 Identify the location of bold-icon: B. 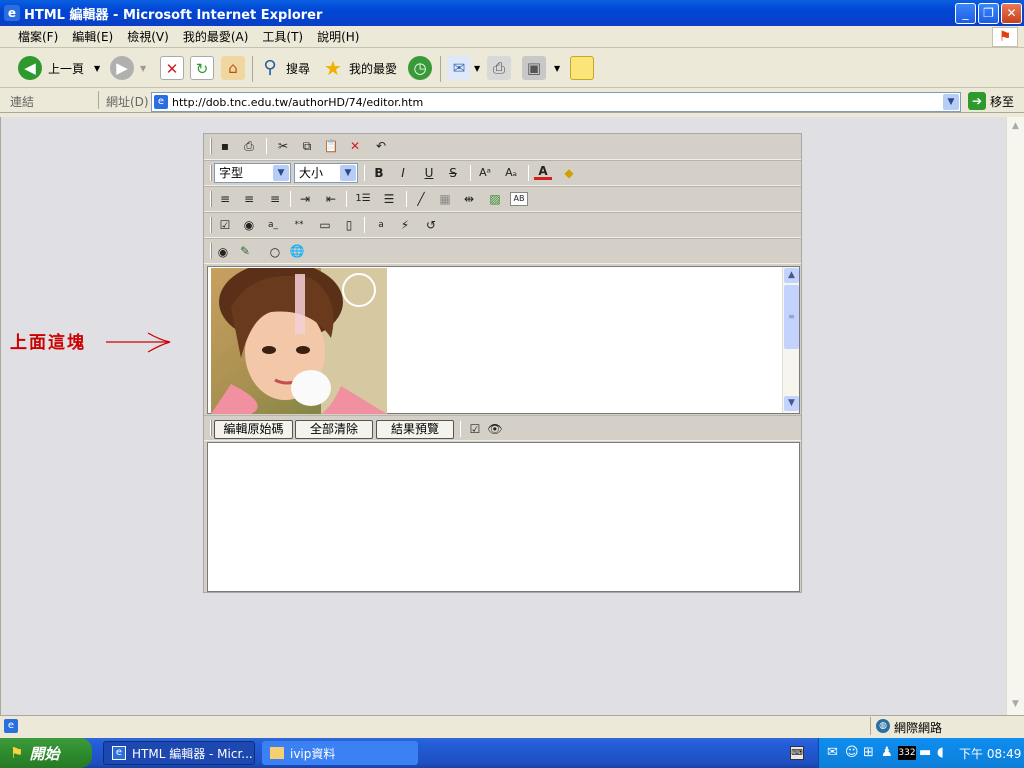
(379, 173).